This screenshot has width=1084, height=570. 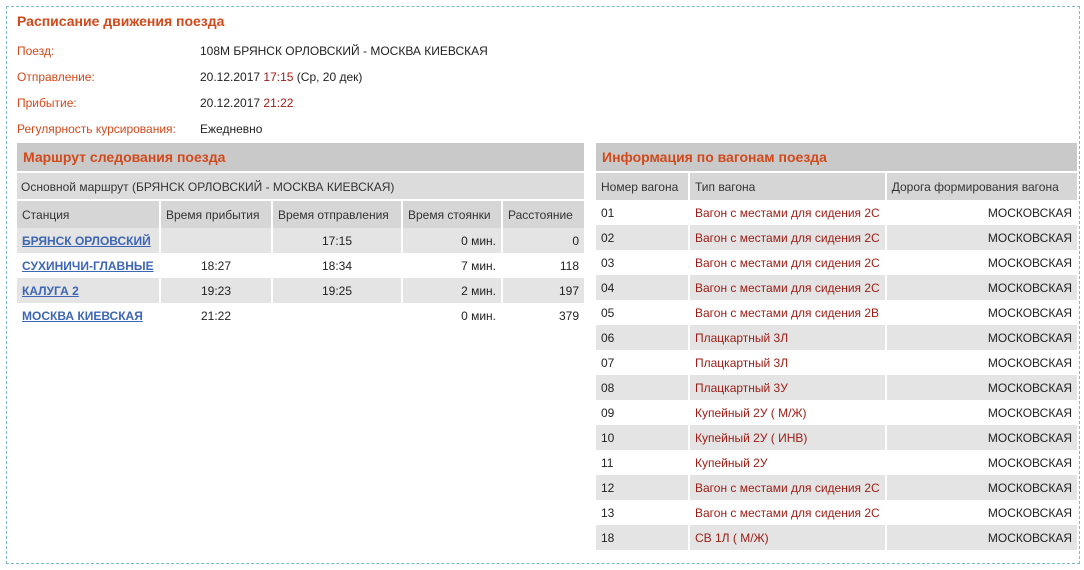 I want to click on arrival-date: 20.12.2017, so click(x=230, y=103).